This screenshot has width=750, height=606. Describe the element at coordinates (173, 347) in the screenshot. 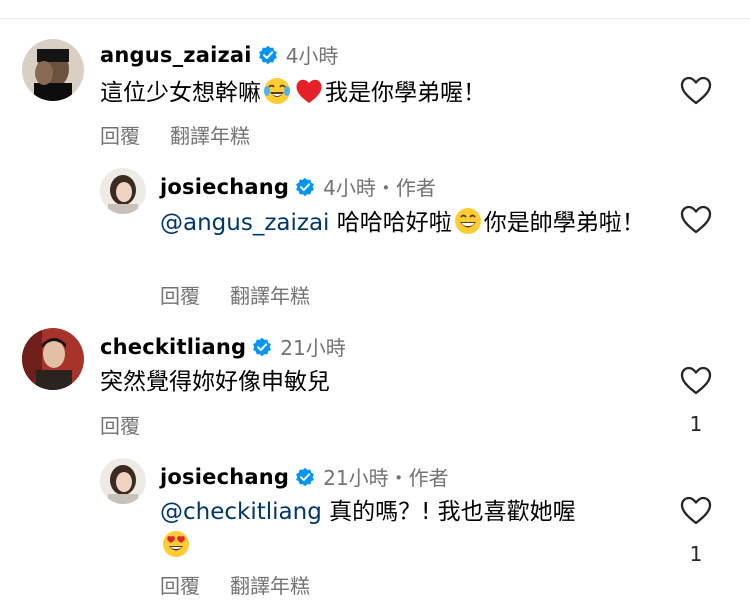

I see `username: checkitliang` at that location.